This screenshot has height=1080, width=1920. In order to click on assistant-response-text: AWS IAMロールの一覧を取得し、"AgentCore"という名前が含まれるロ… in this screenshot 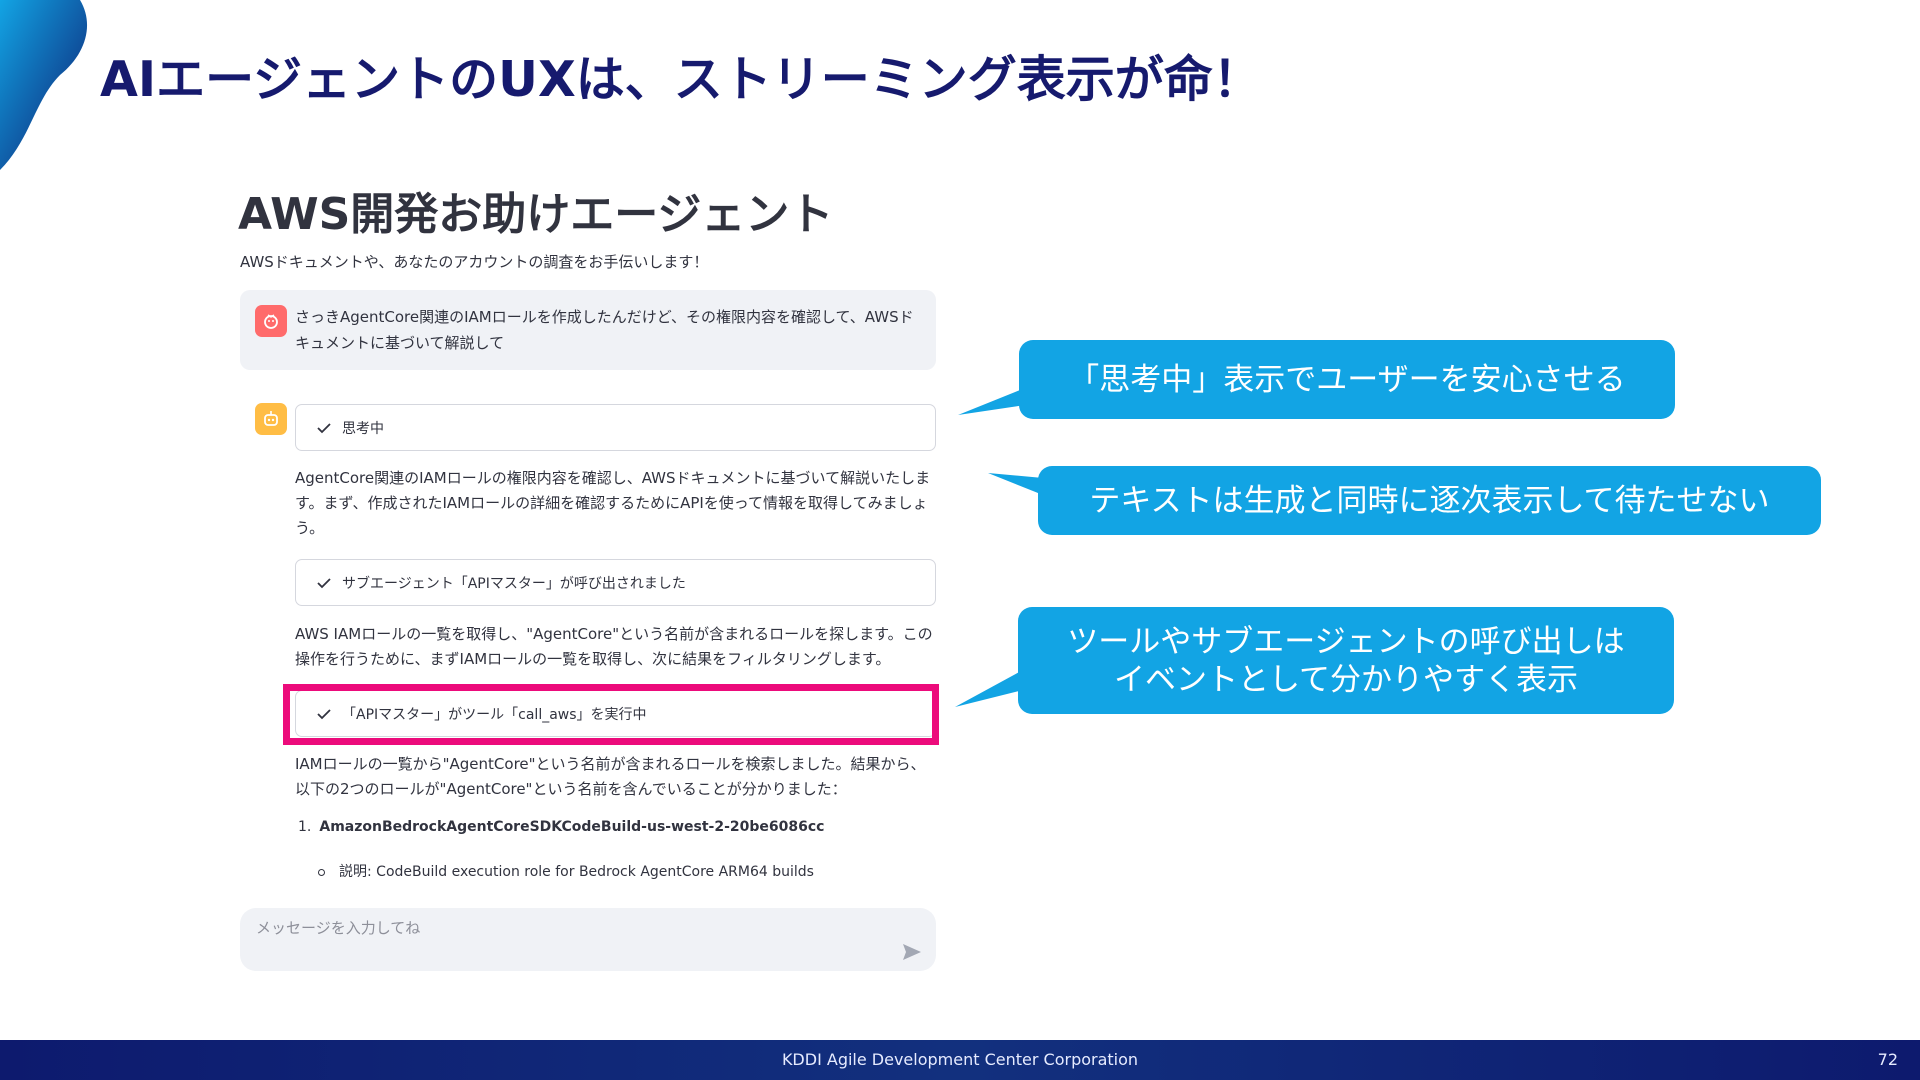, I will do `click(614, 646)`.